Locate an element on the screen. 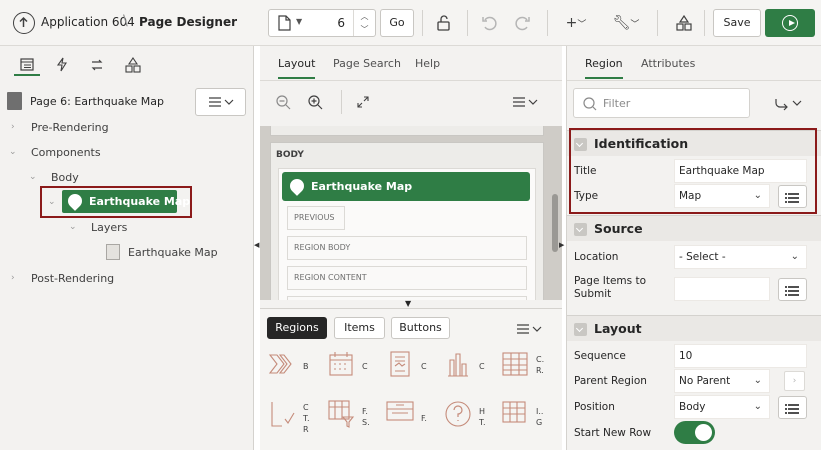 The width and height of the screenshot is (821, 450). page-items-list-button is located at coordinates (792, 289).